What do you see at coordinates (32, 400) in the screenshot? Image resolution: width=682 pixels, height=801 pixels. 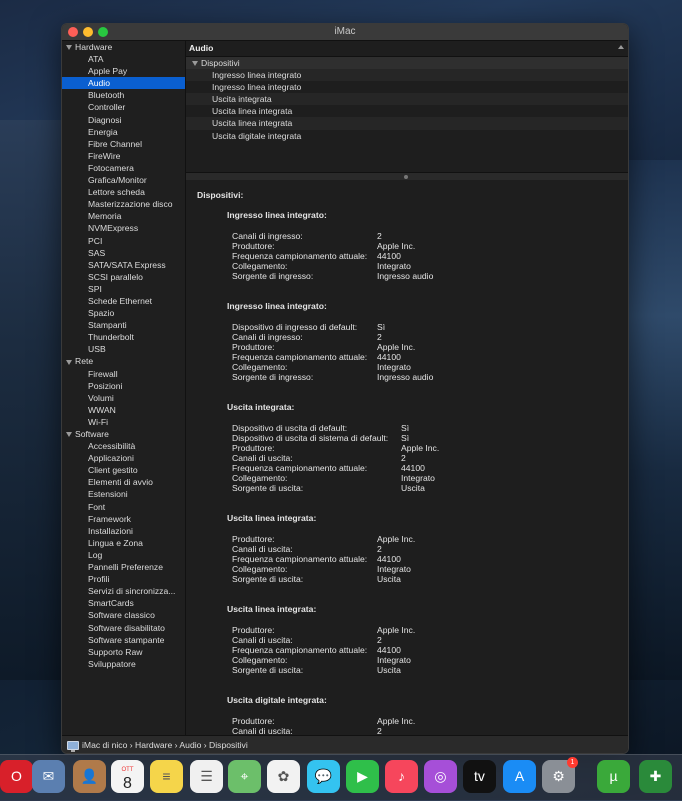 I see `wallpaper-rock-left` at bounding box center [32, 400].